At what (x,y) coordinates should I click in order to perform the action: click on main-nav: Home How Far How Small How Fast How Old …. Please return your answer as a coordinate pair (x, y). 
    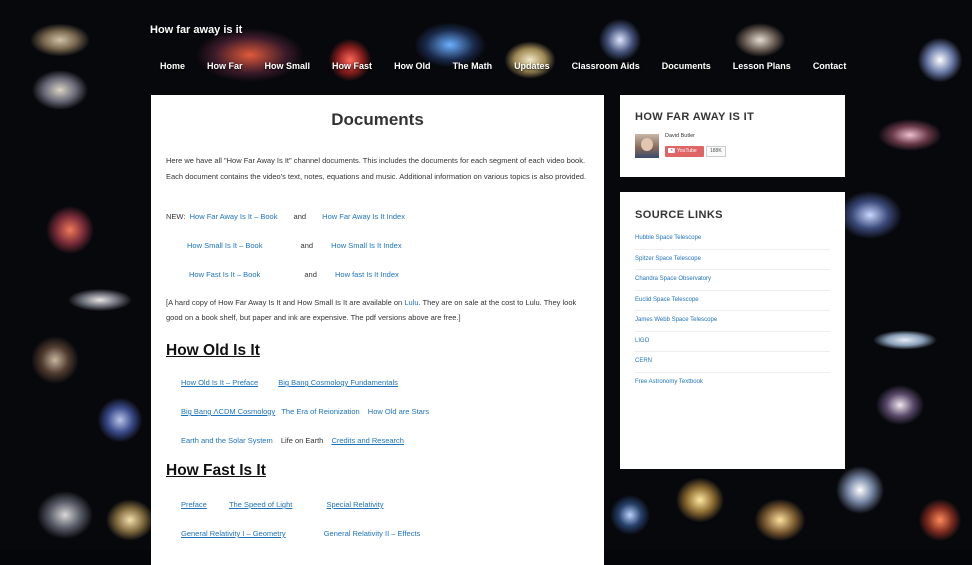
    Looking at the image, I should click on (514, 66).